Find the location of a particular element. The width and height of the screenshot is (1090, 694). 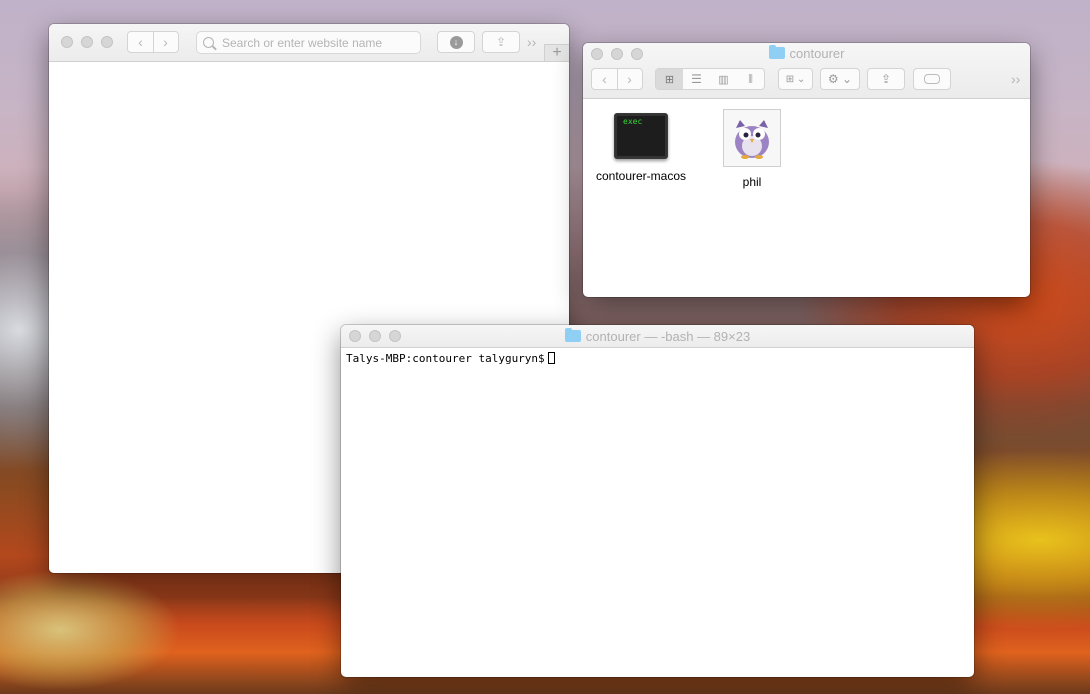

window-controls is located at coordinates (87, 42).